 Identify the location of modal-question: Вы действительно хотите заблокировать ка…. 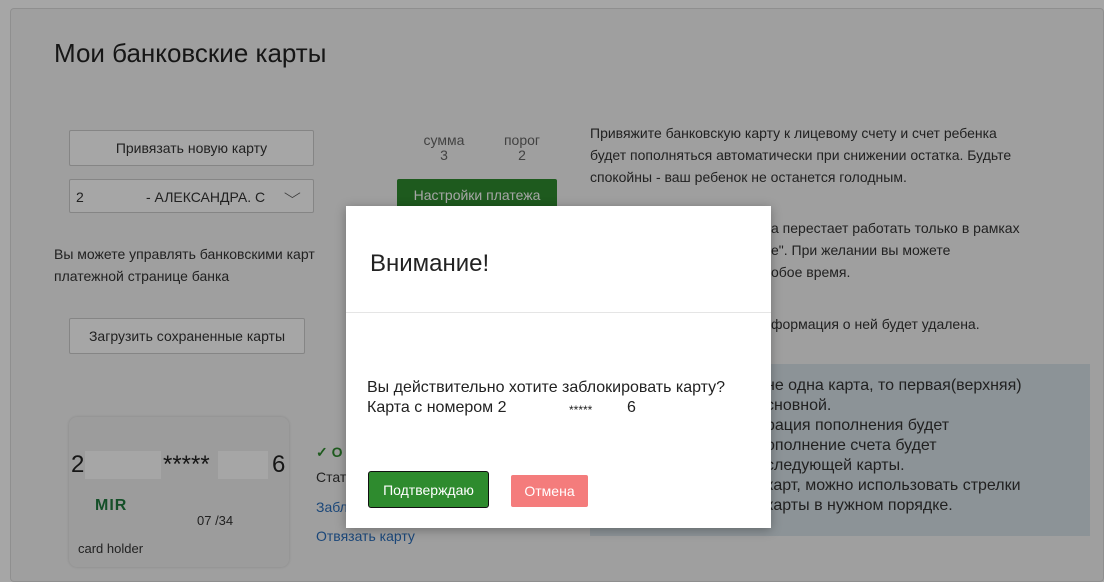
(546, 387).